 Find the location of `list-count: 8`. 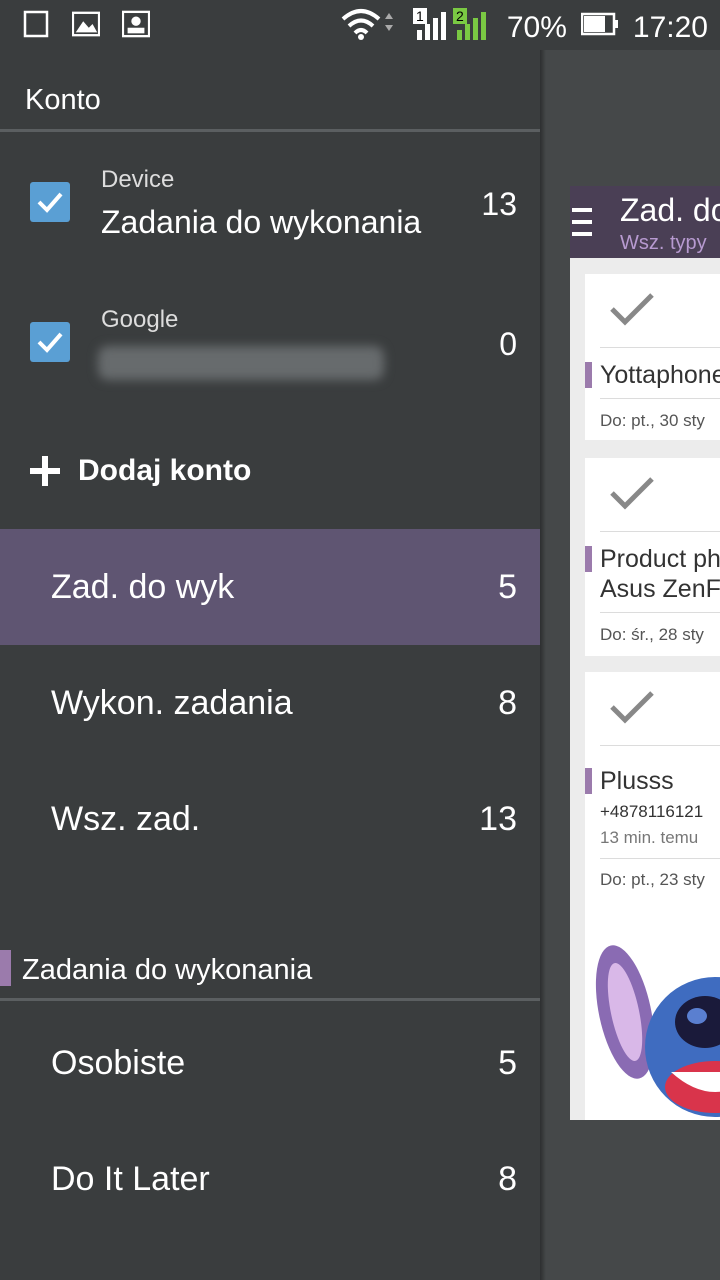

list-count: 8 is located at coordinates (507, 1178).